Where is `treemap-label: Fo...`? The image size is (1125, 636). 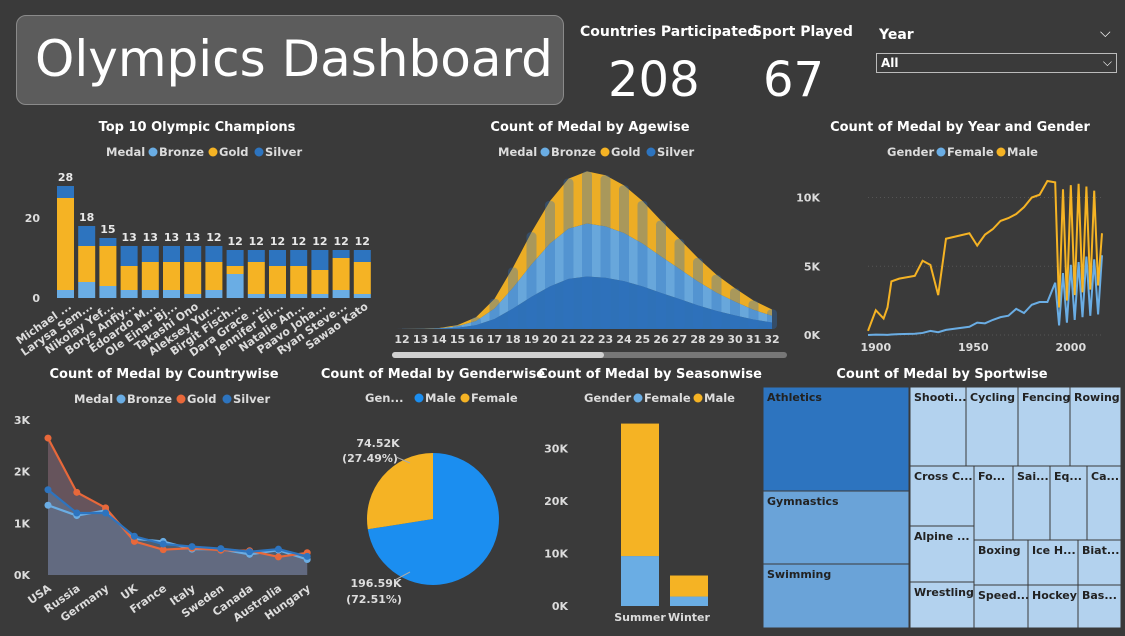 treemap-label: Fo... is located at coordinates (991, 476).